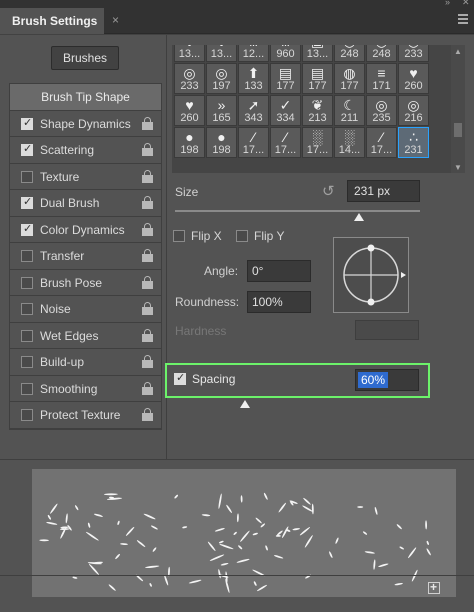  What do you see at coordinates (387, 380) in the screenshot?
I see `spacing-input: 60%` at bounding box center [387, 380].